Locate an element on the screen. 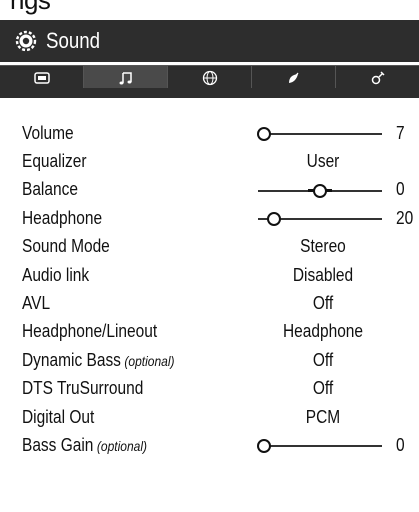 The height and width of the screenshot is (512, 419). setting-label: Digital Out is located at coordinates (58, 416).